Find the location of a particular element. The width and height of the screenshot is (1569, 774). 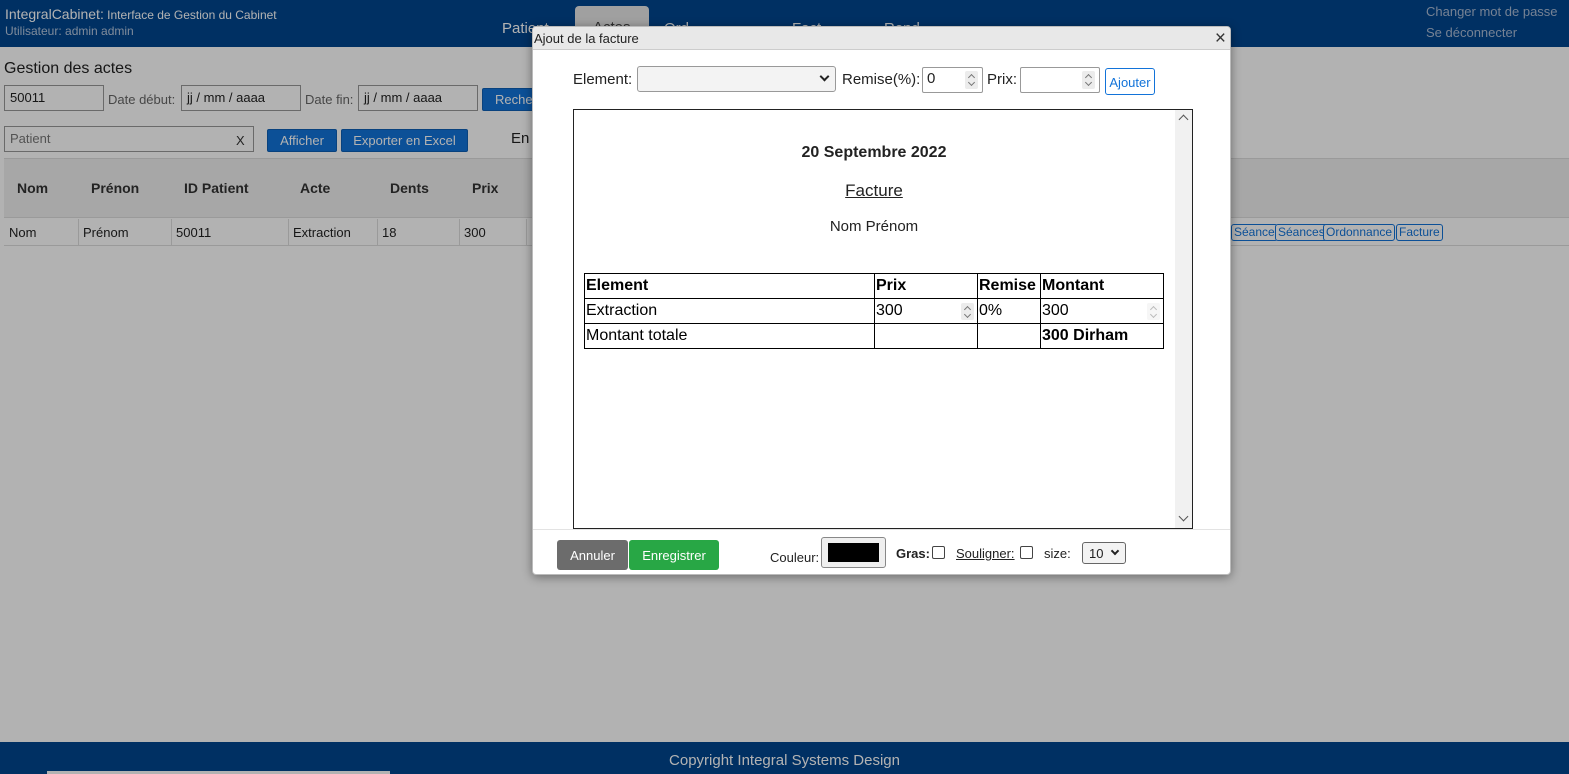

invoice-table-header: Element Prix Remise Montant is located at coordinates (874, 286).